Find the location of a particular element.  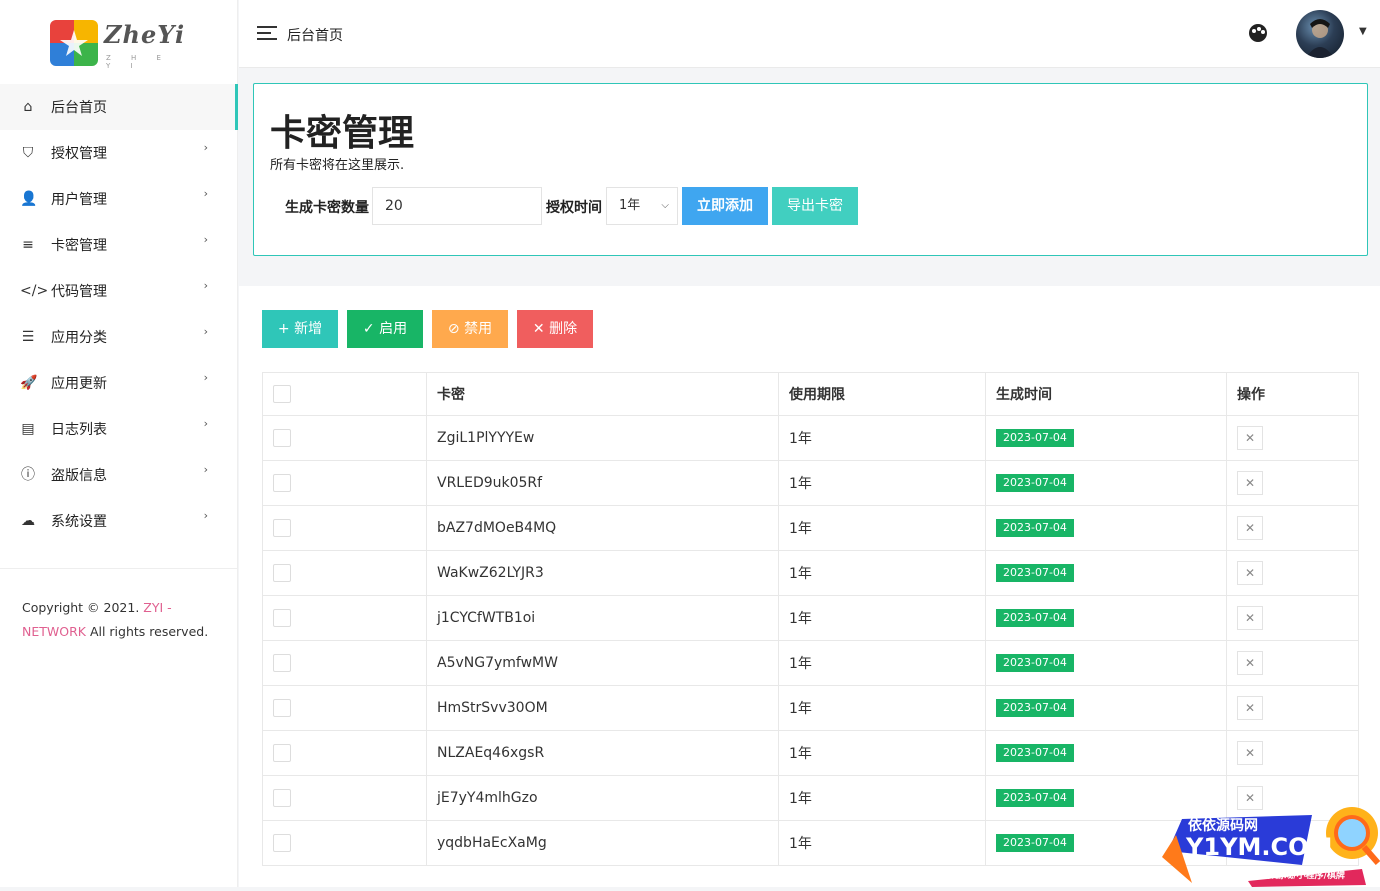

actions-cell: ✕ is located at coordinates (1292, 753).